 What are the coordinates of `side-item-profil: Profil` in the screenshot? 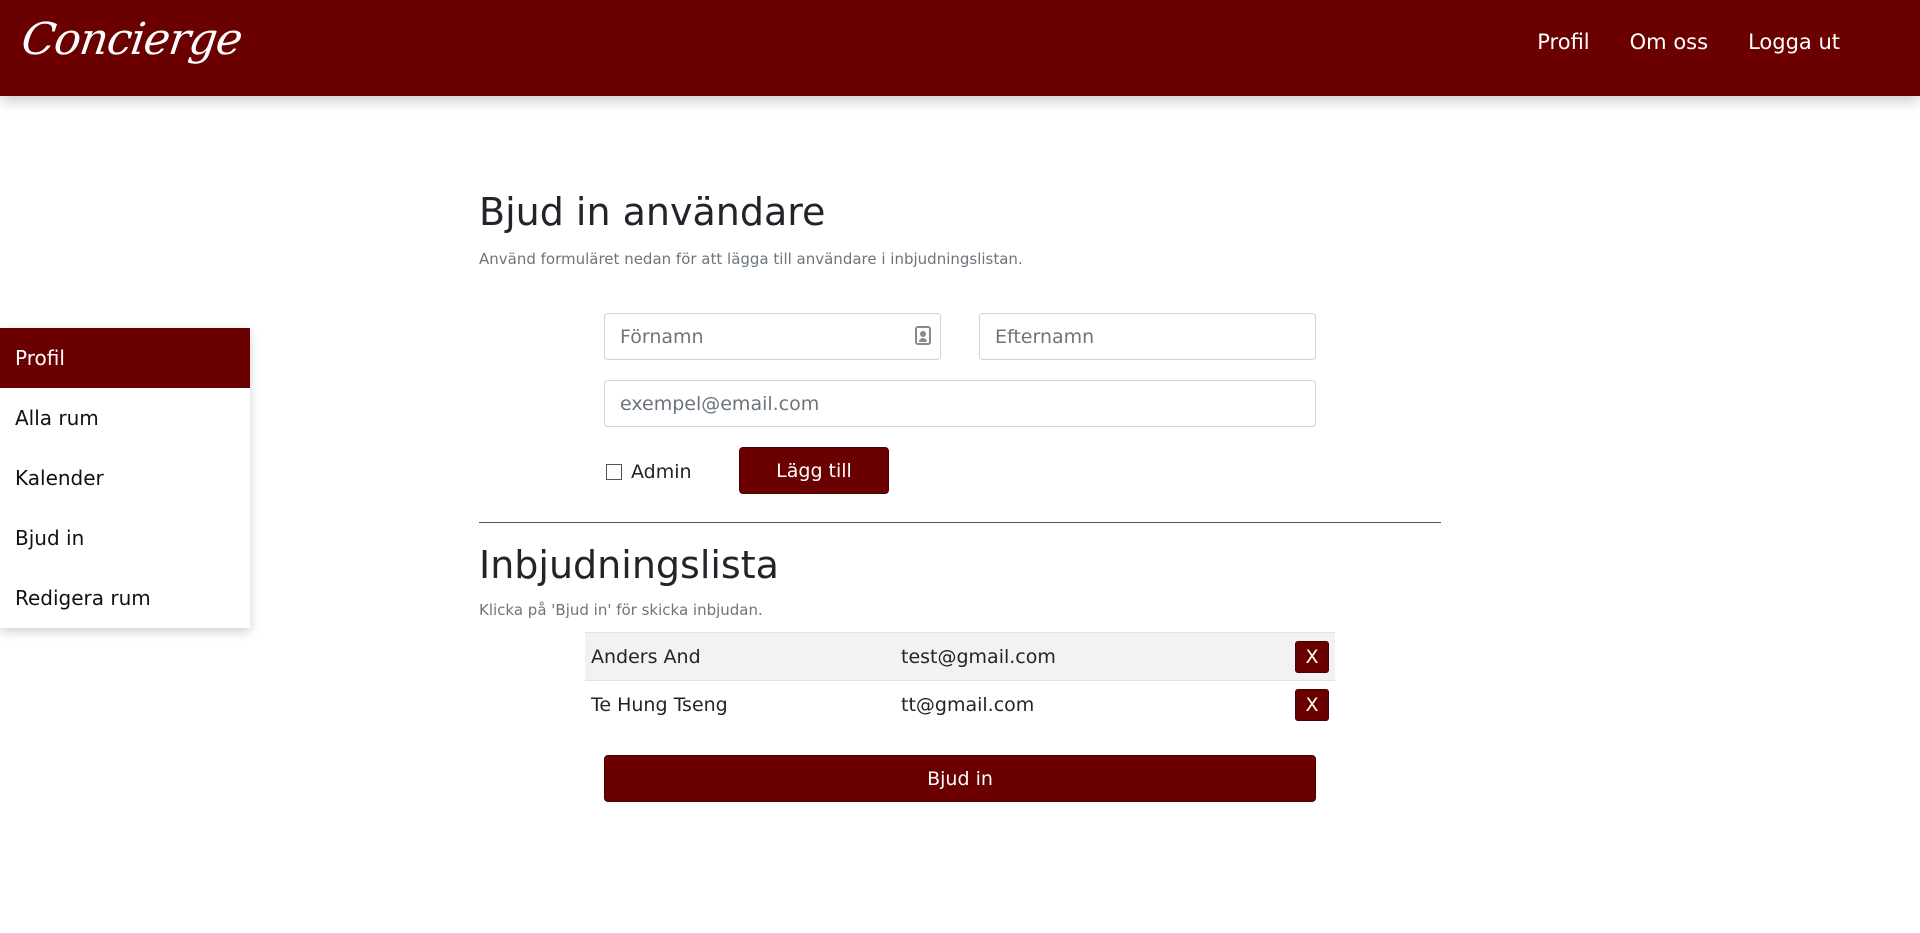 It's located at (125, 358).